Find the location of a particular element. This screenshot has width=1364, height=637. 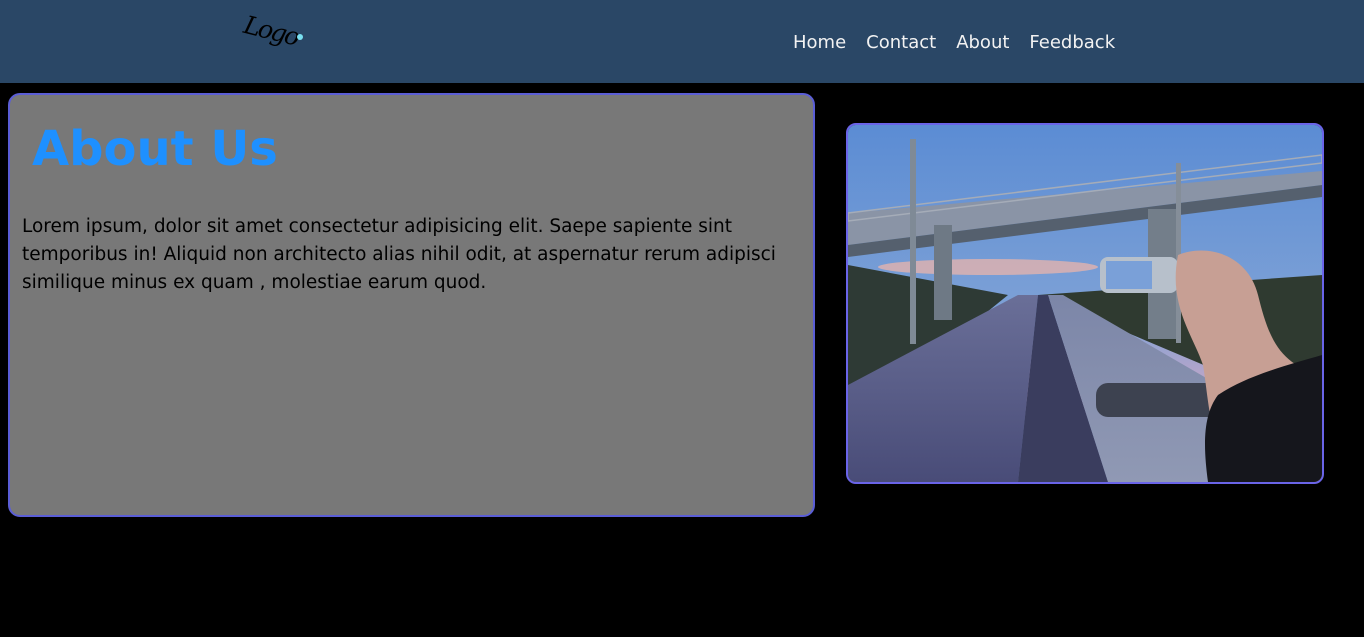

nav-link-feedback: Feedback is located at coordinates (1072, 43).